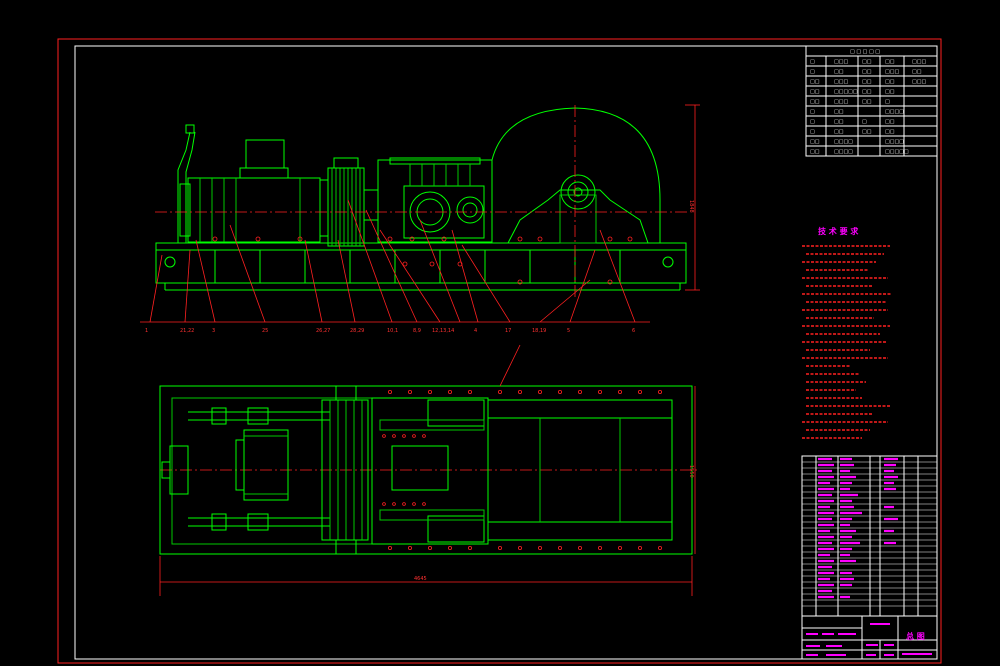  I want to click on svg-text: 26,27, so click(323, 331).